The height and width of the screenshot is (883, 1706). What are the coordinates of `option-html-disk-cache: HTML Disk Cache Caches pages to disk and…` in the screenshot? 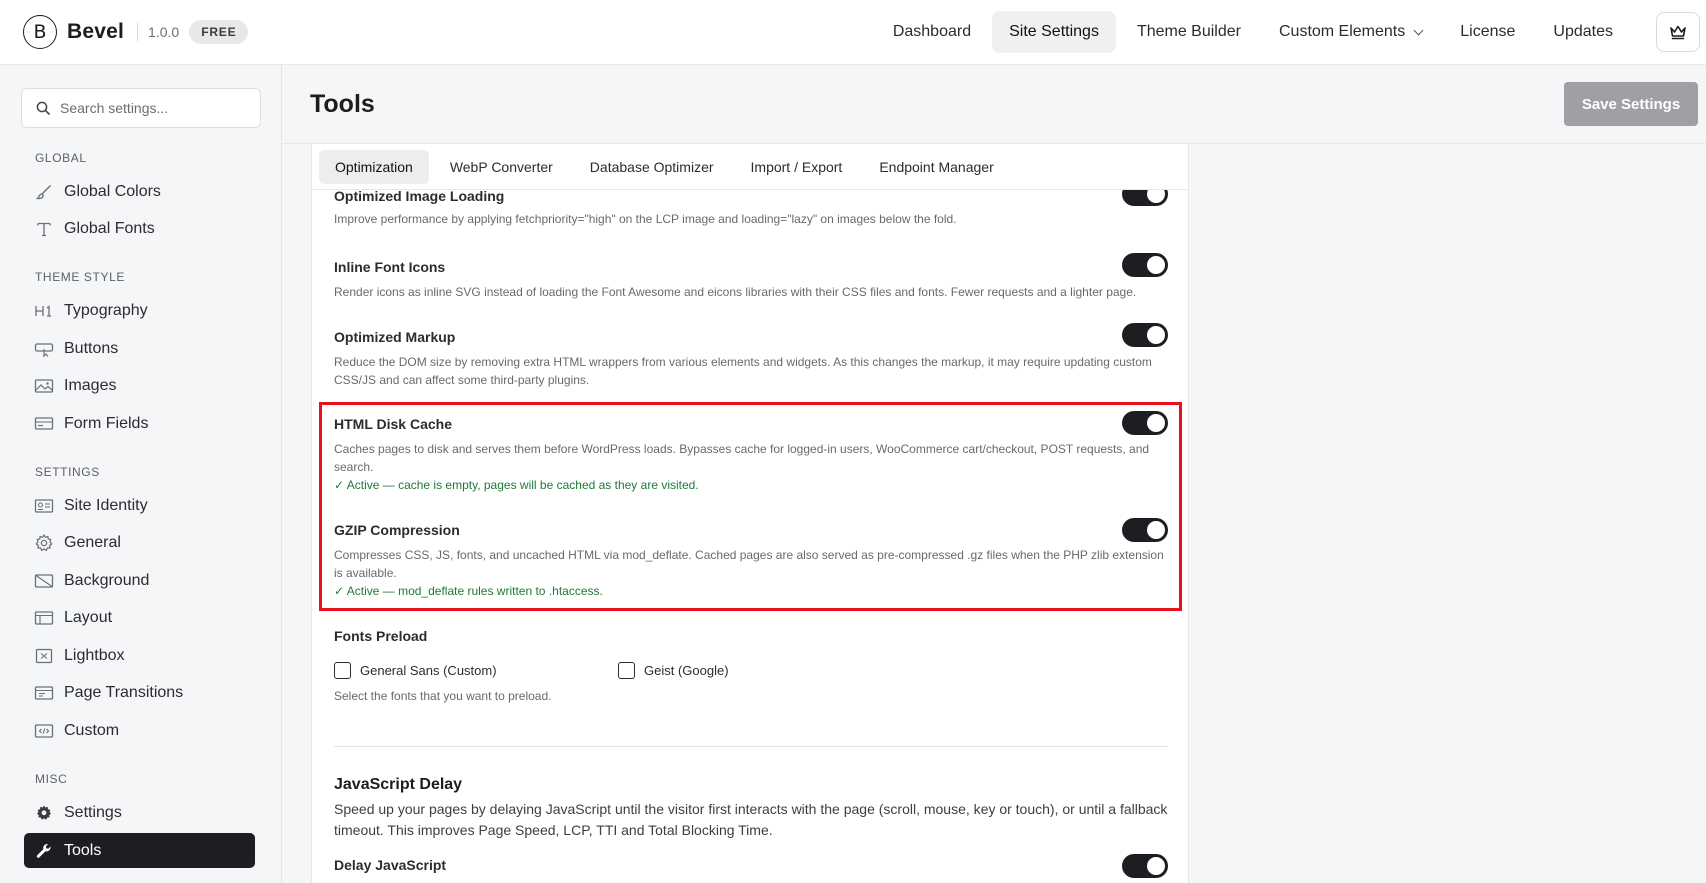 It's located at (751, 452).